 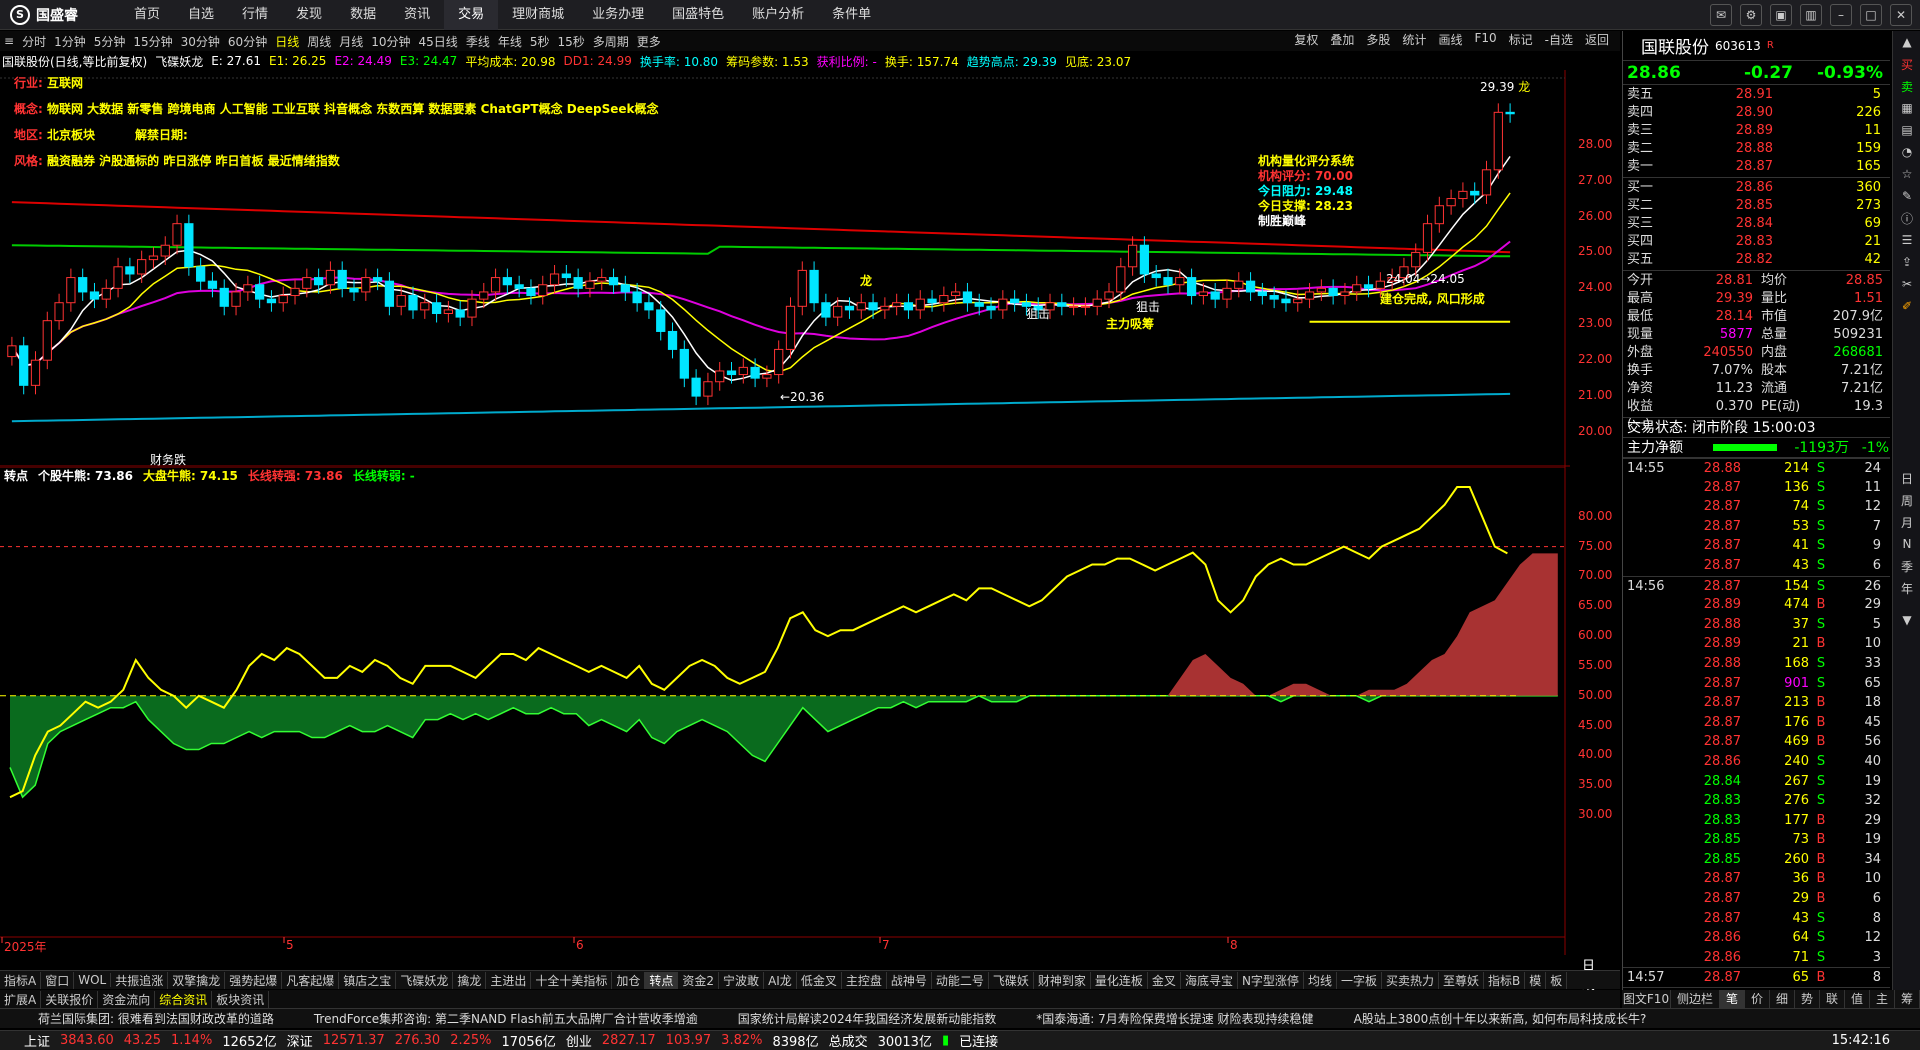 What do you see at coordinates (1728, 149) in the screenshot?
I see `asks-price: 28.88` at bounding box center [1728, 149].